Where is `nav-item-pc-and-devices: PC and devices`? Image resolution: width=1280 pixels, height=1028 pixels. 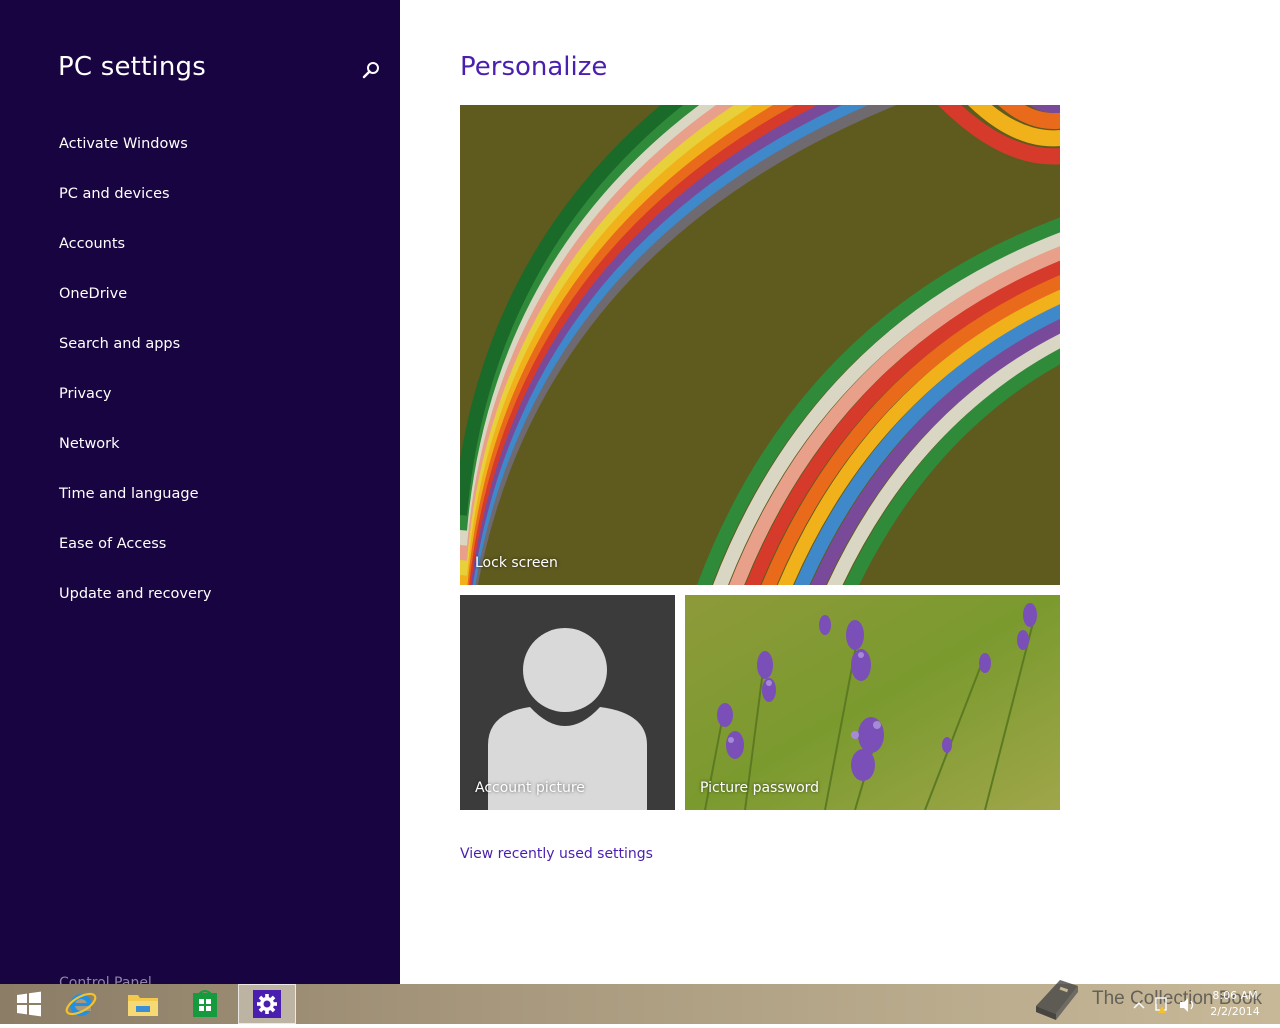 nav-item-pc-and-devices: PC and devices is located at coordinates (135, 207).